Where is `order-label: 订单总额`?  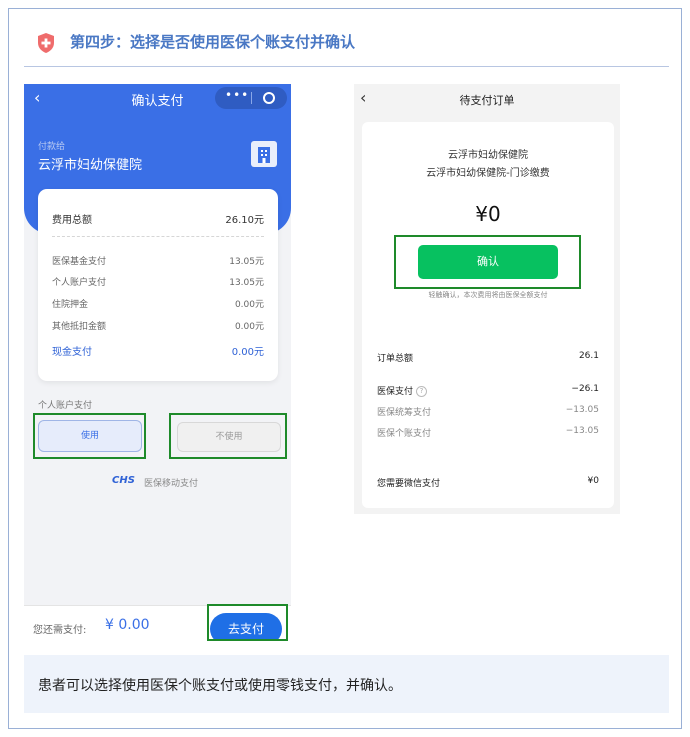
order-label: 订单总额 is located at coordinates (395, 359).